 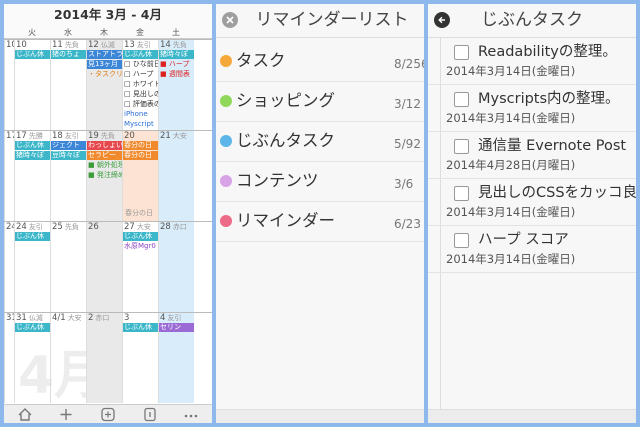 What do you see at coordinates (230, 20) in the screenshot?
I see `close-icon` at bounding box center [230, 20].